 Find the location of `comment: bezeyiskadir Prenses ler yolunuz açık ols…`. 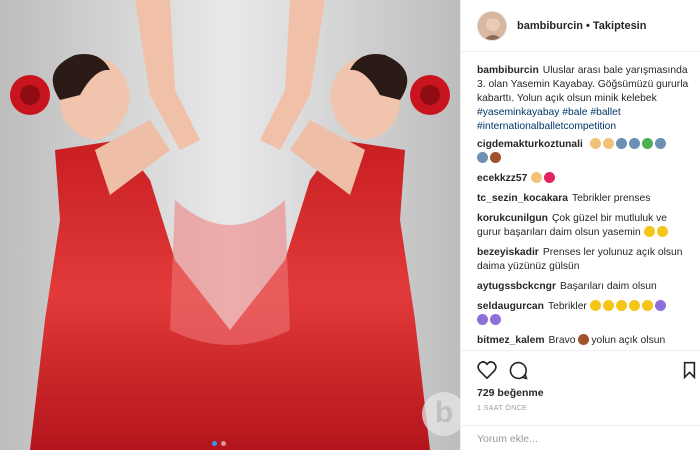

comment: bezeyiskadir Prenses ler yolunuz açık ols… is located at coordinates (583, 260).